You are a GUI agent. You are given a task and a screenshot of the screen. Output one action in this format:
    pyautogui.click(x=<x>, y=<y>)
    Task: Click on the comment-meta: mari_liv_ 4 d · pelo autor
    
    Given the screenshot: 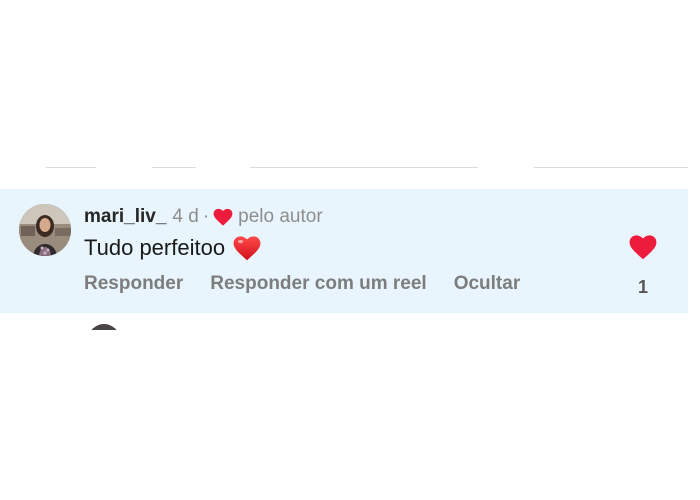 What is the action you would take?
    pyautogui.click(x=203, y=217)
    